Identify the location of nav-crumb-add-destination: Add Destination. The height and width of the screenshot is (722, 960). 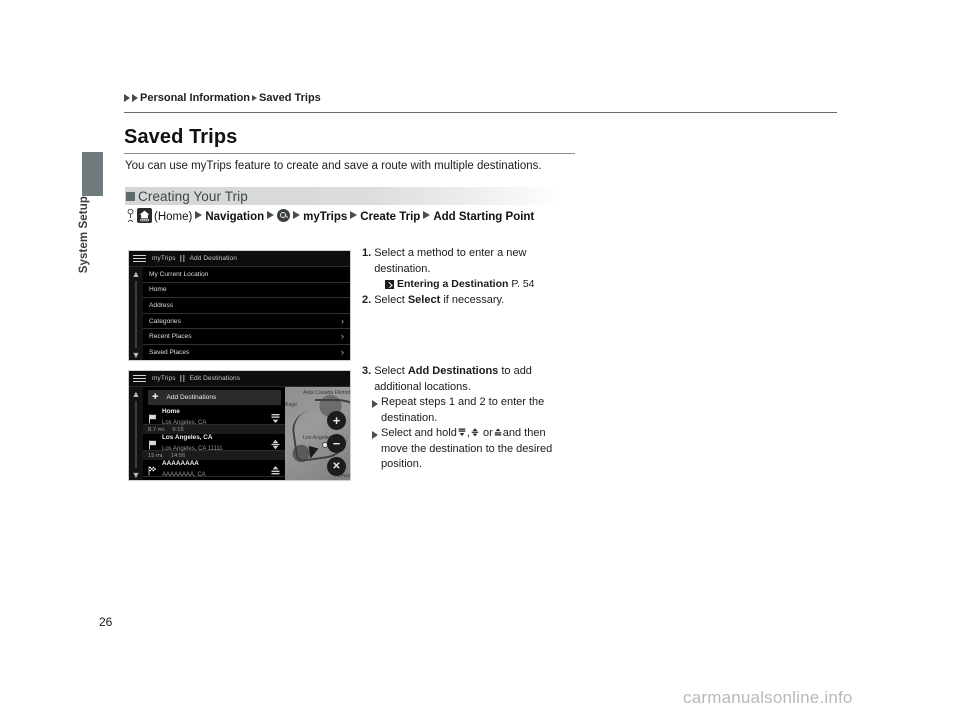
(213, 258).